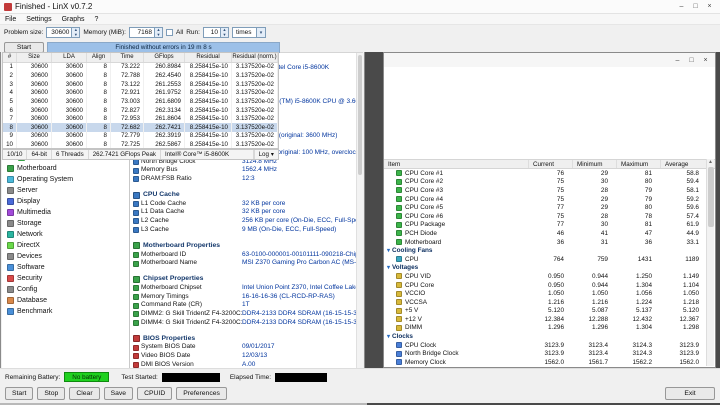 This screenshot has height=405, width=720. What do you see at coordinates (65, 201) in the screenshot?
I see `sidebar-item-display: Display` at bounding box center [65, 201].